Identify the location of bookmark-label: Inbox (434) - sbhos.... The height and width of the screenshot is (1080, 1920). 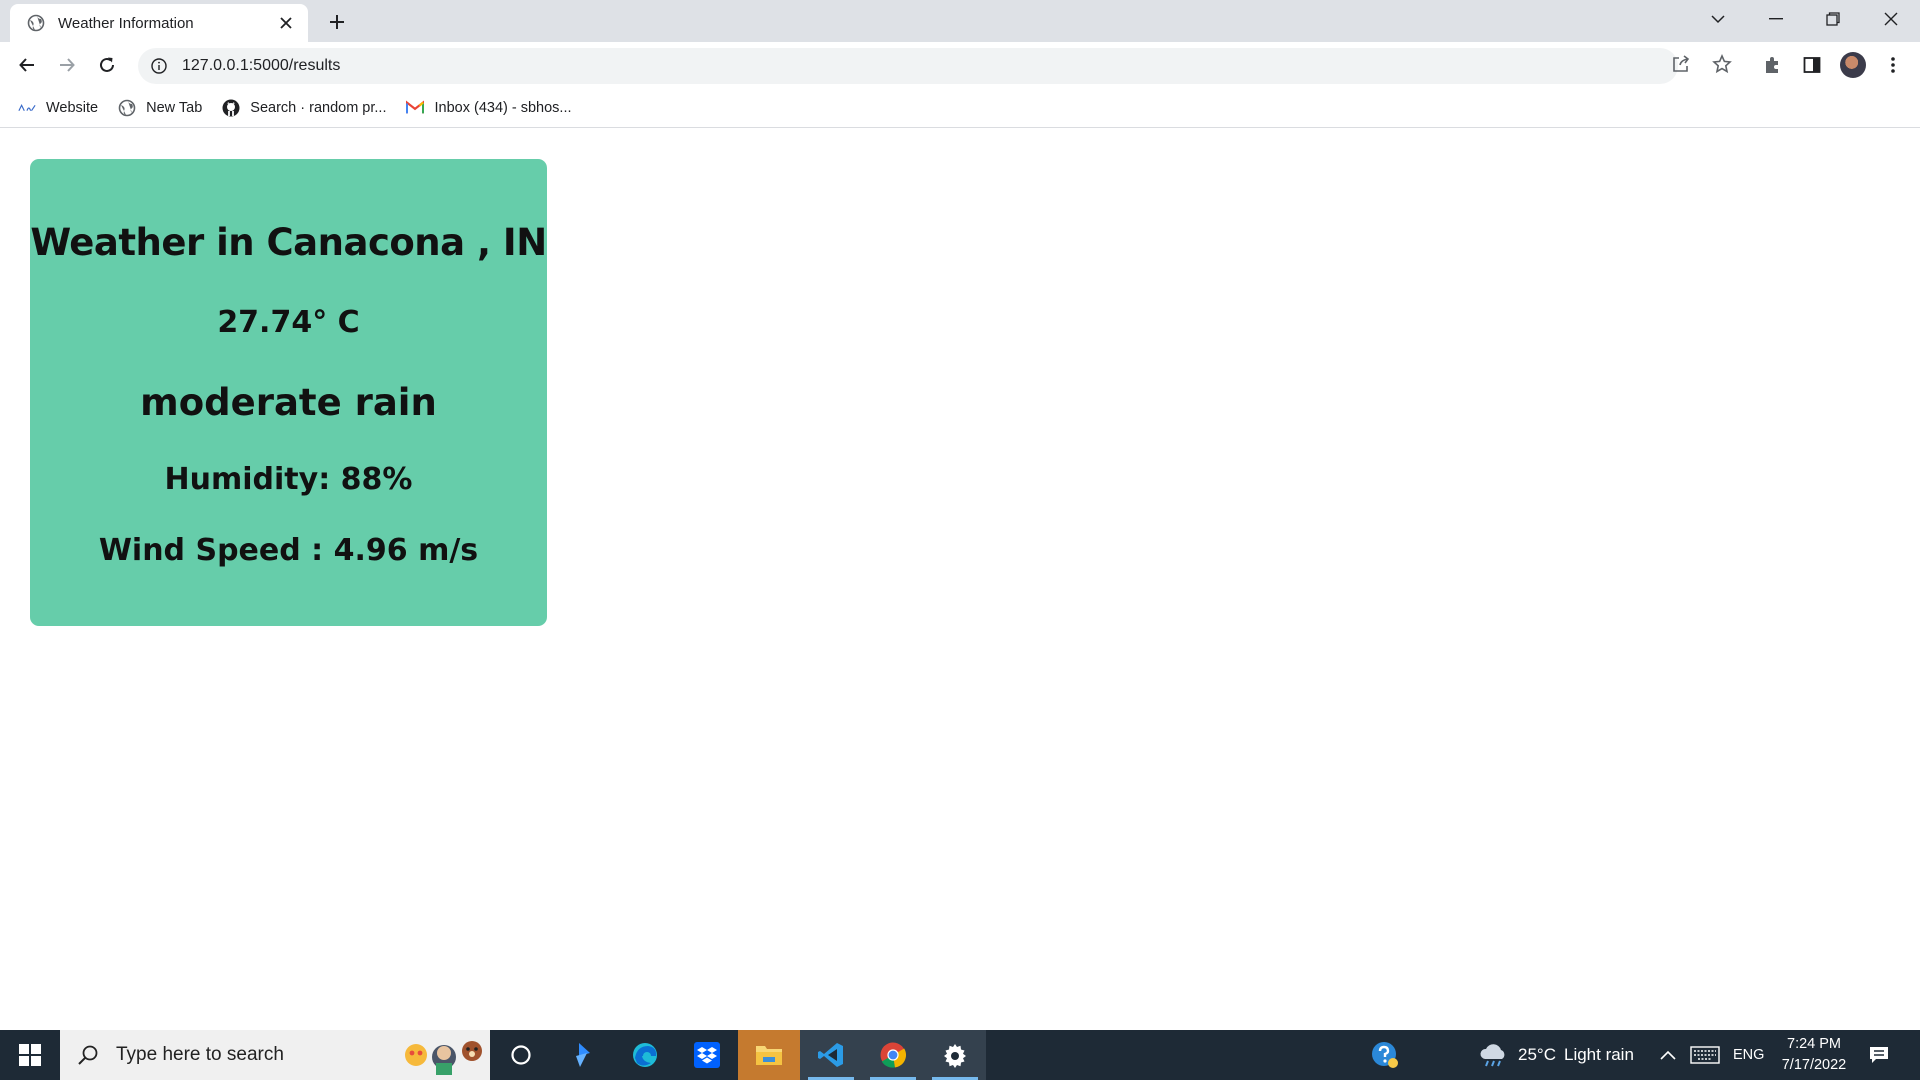
(503, 107).